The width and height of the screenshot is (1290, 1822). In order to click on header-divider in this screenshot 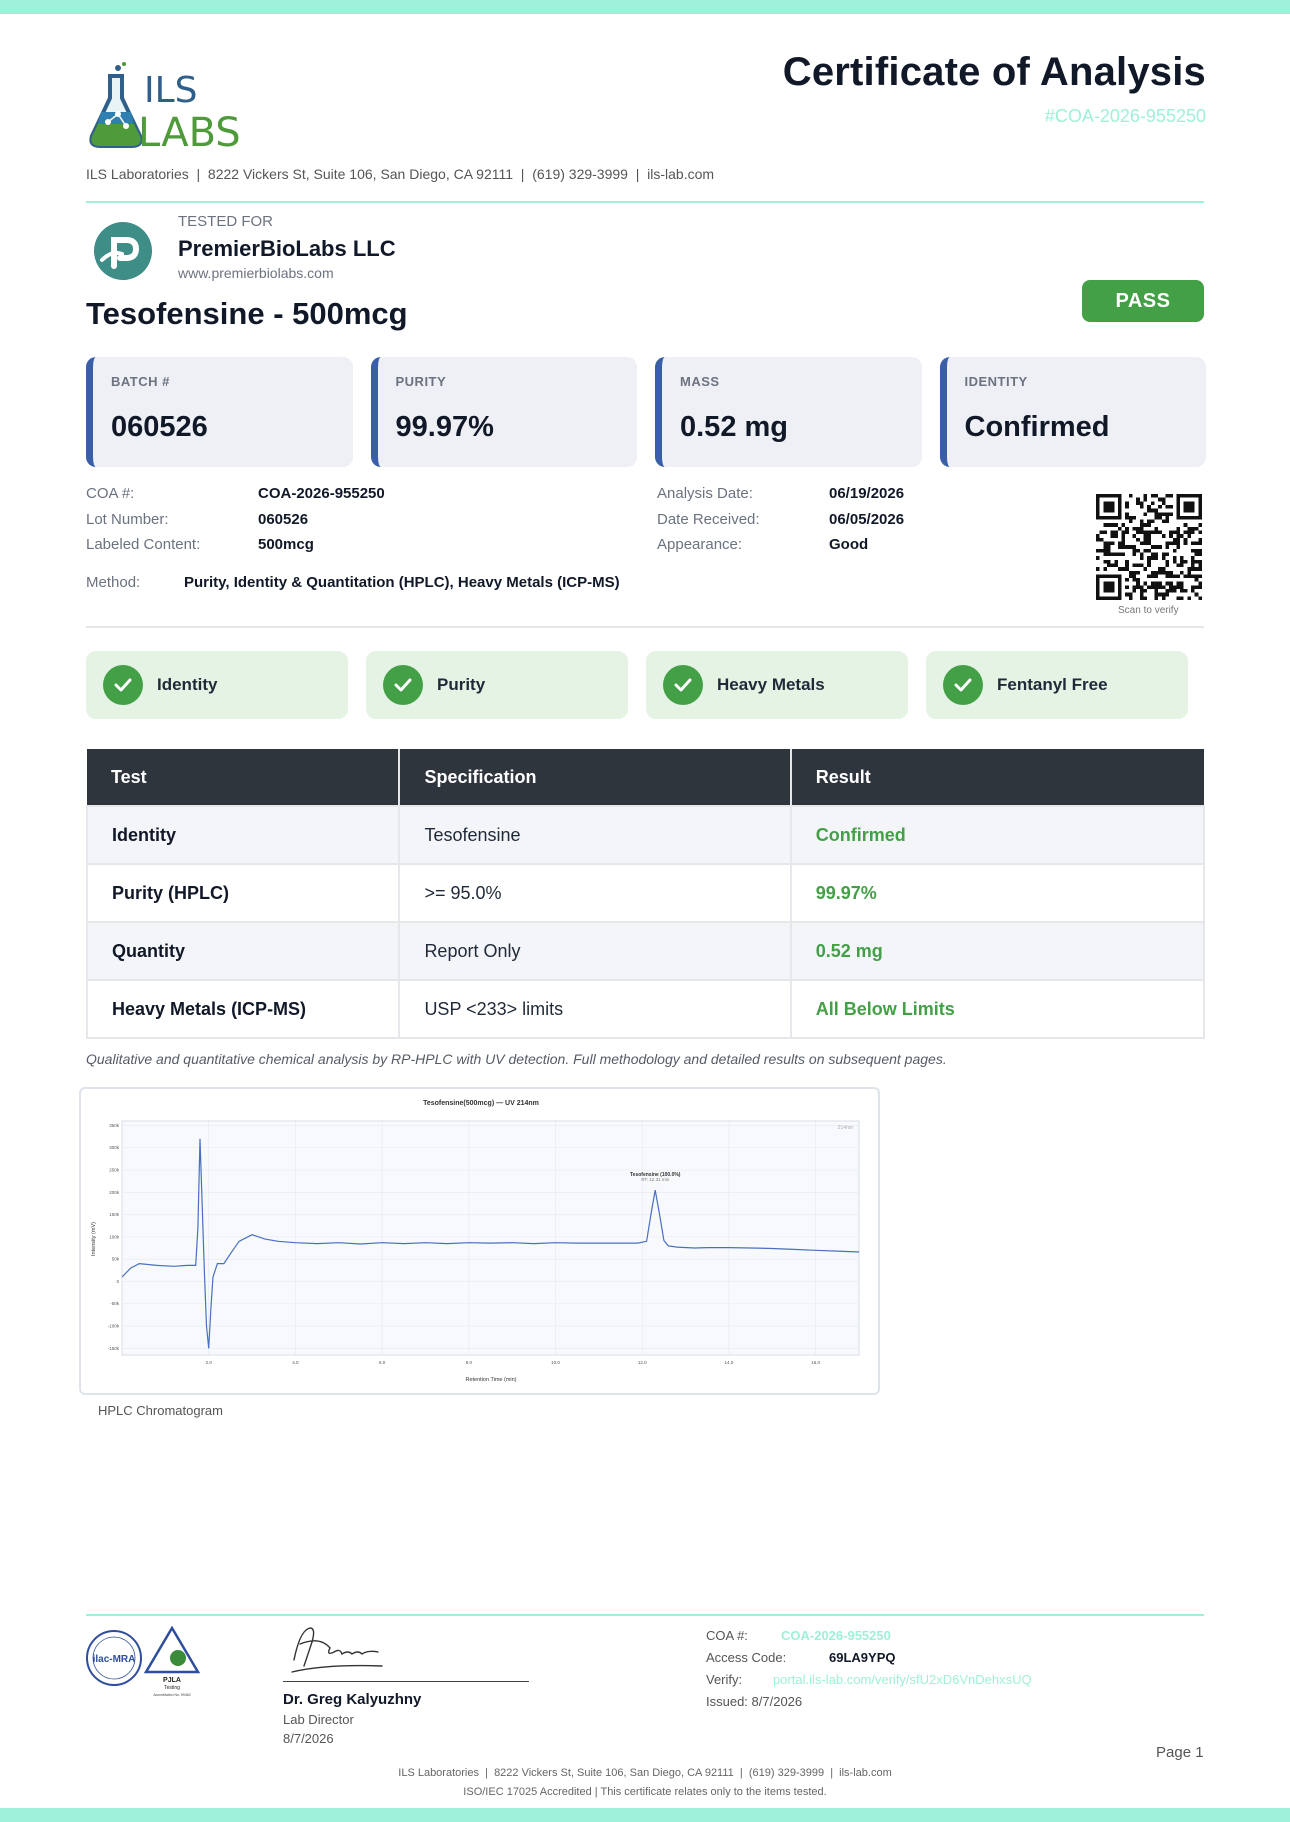, I will do `click(645, 202)`.